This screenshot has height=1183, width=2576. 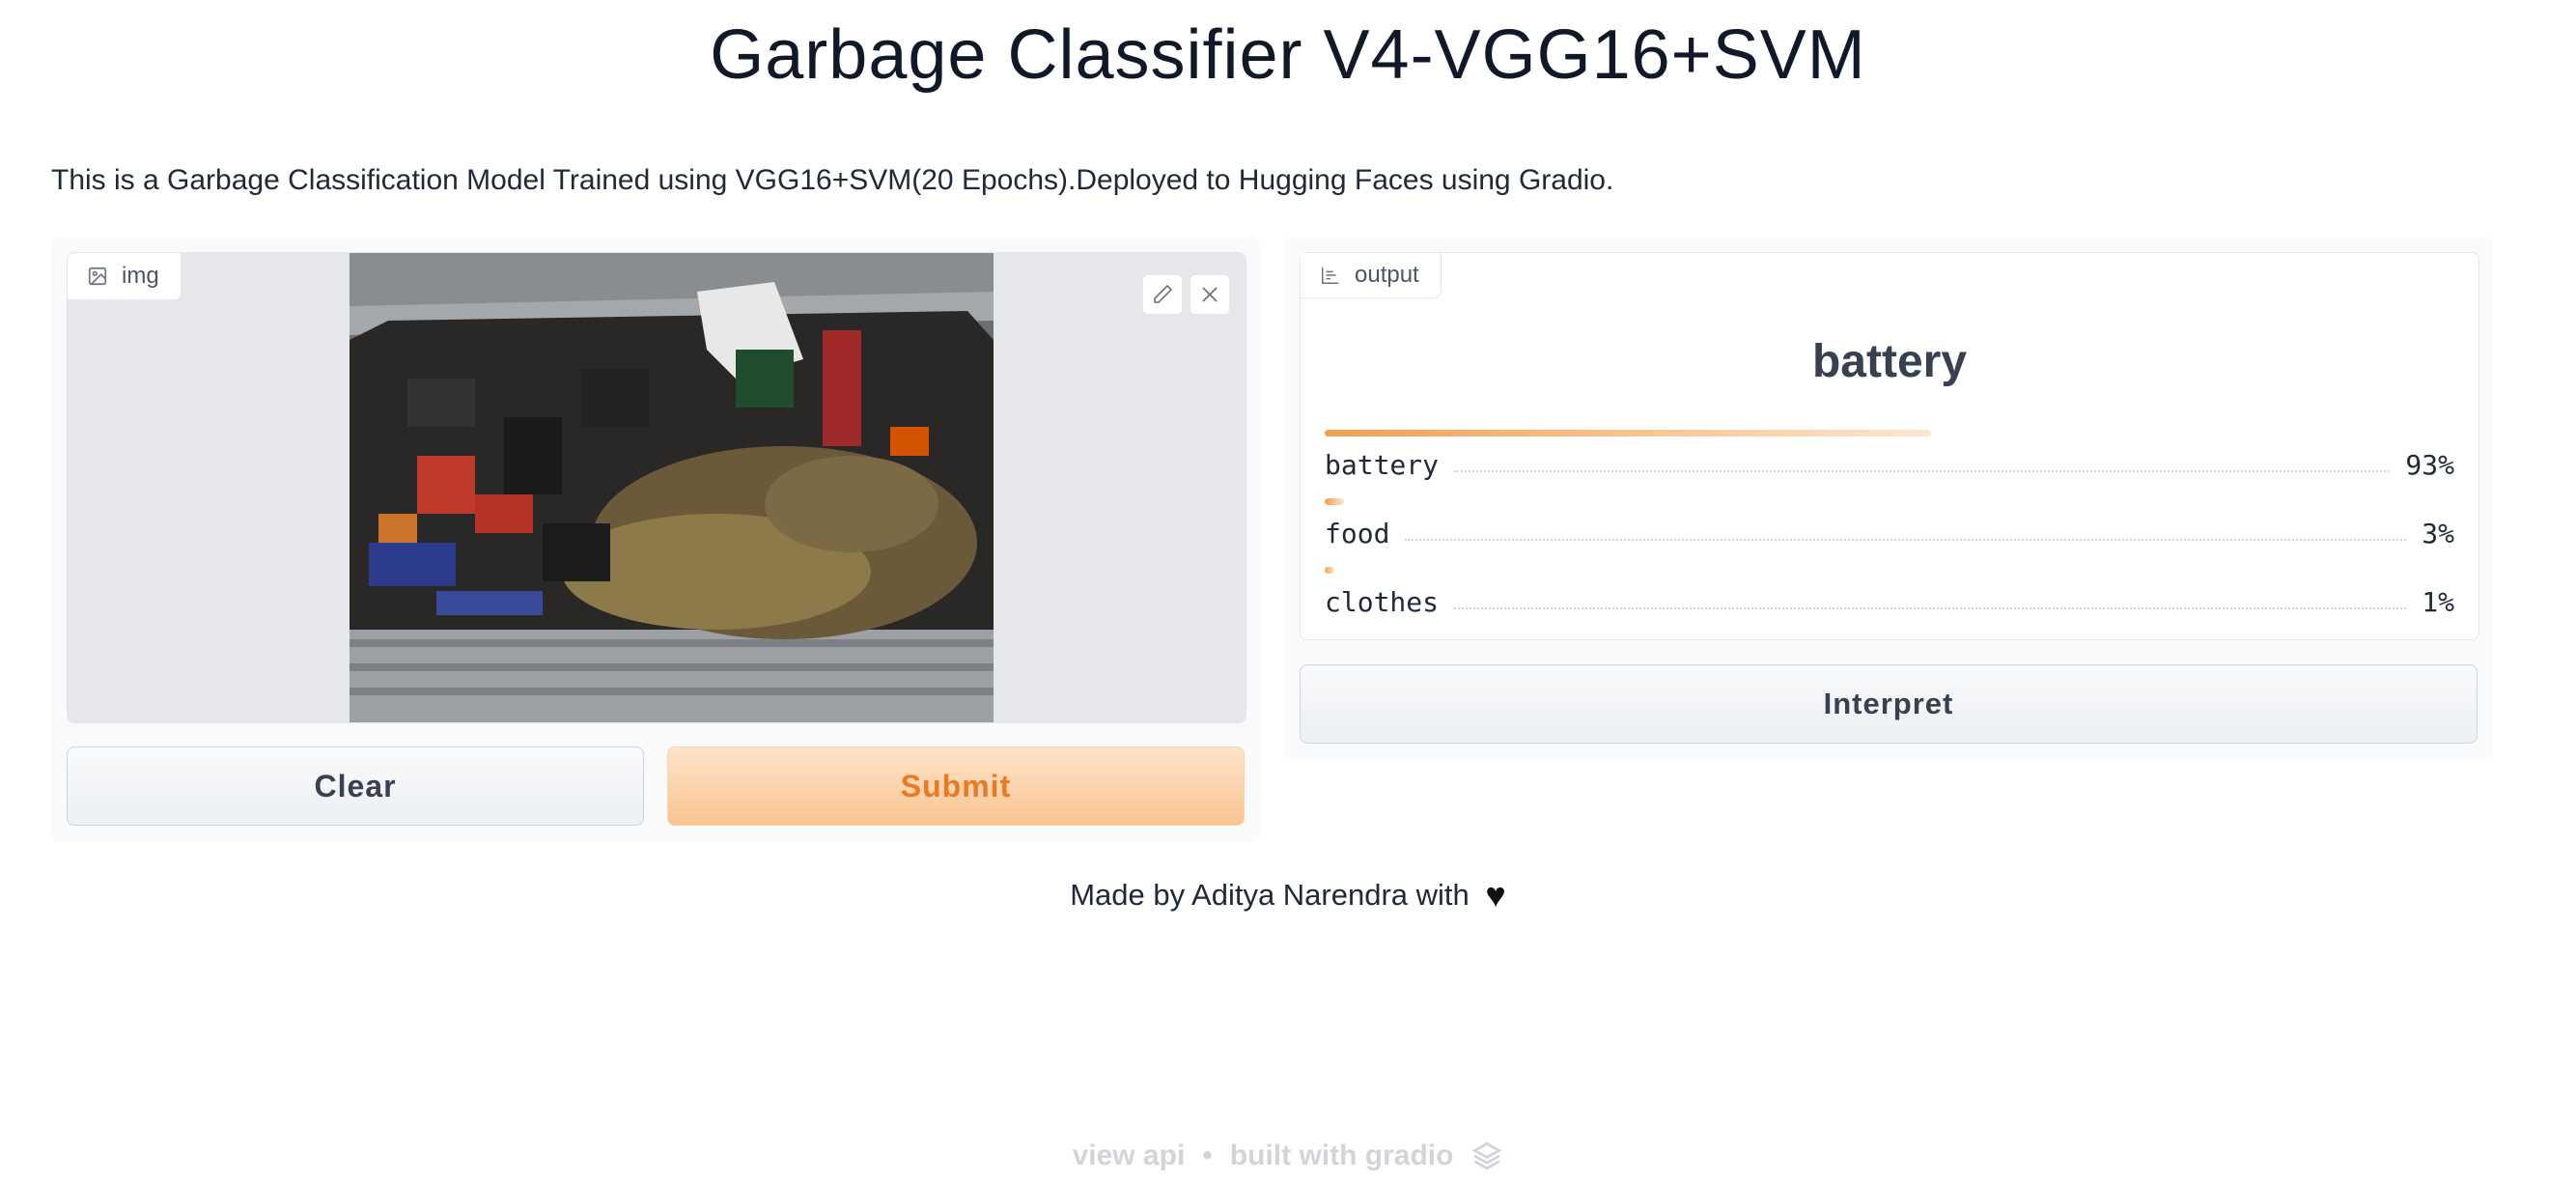 I want to click on heart-icon: ♥, so click(x=1496, y=895).